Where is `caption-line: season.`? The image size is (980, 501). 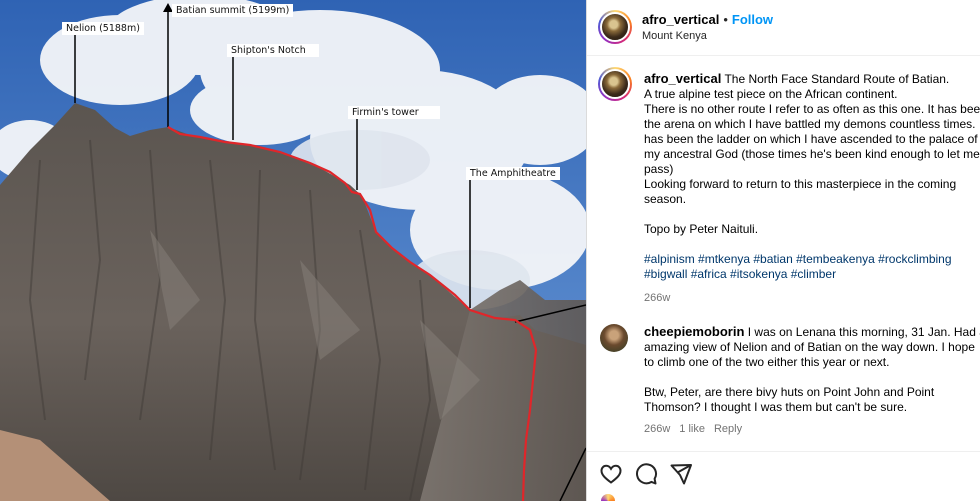
caption-line: season. is located at coordinates (665, 199).